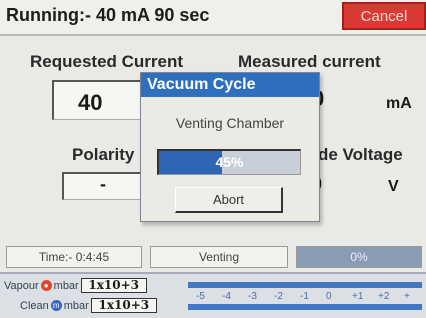 The width and height of the screenshot is (426, 318). I want to click on requested-current-label: Requested Current, so click(107, 61).